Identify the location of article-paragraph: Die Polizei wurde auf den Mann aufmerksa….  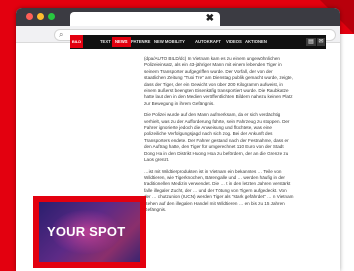
(217, 137).